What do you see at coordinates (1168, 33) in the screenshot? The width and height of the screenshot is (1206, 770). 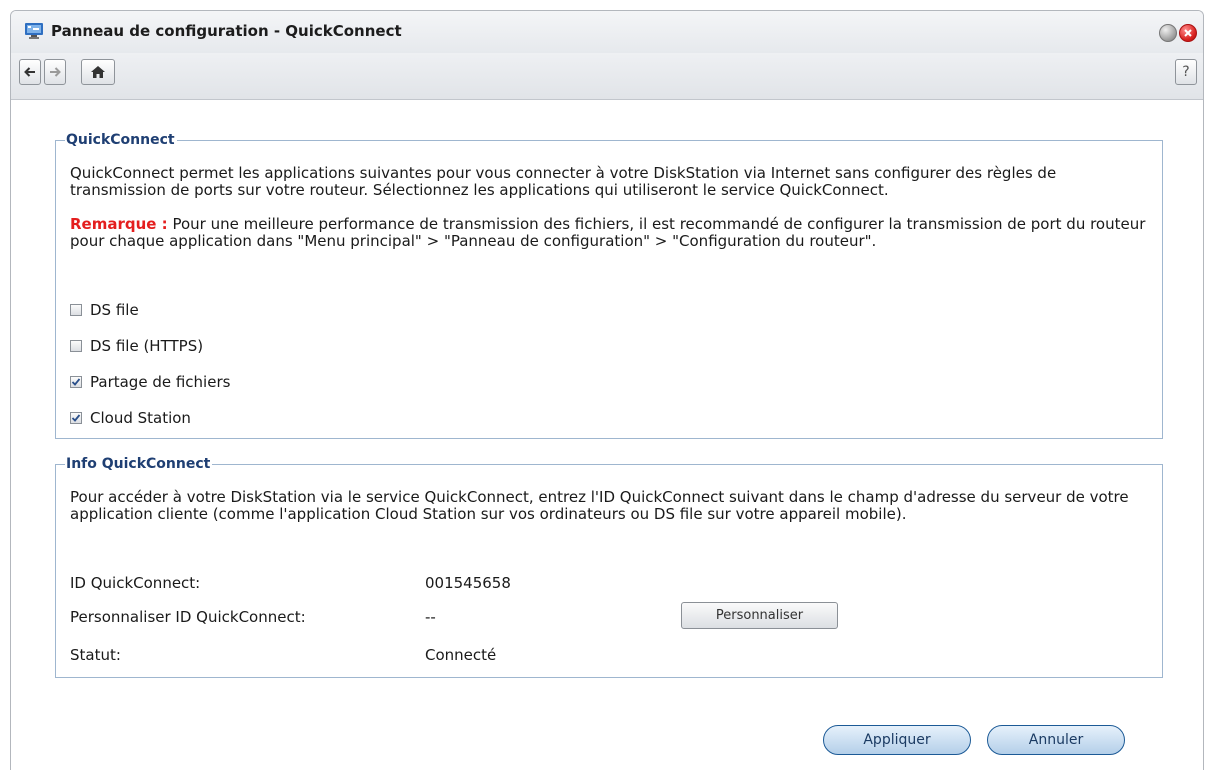 I see `minimize-icon` at bounding box center [1168, 33].